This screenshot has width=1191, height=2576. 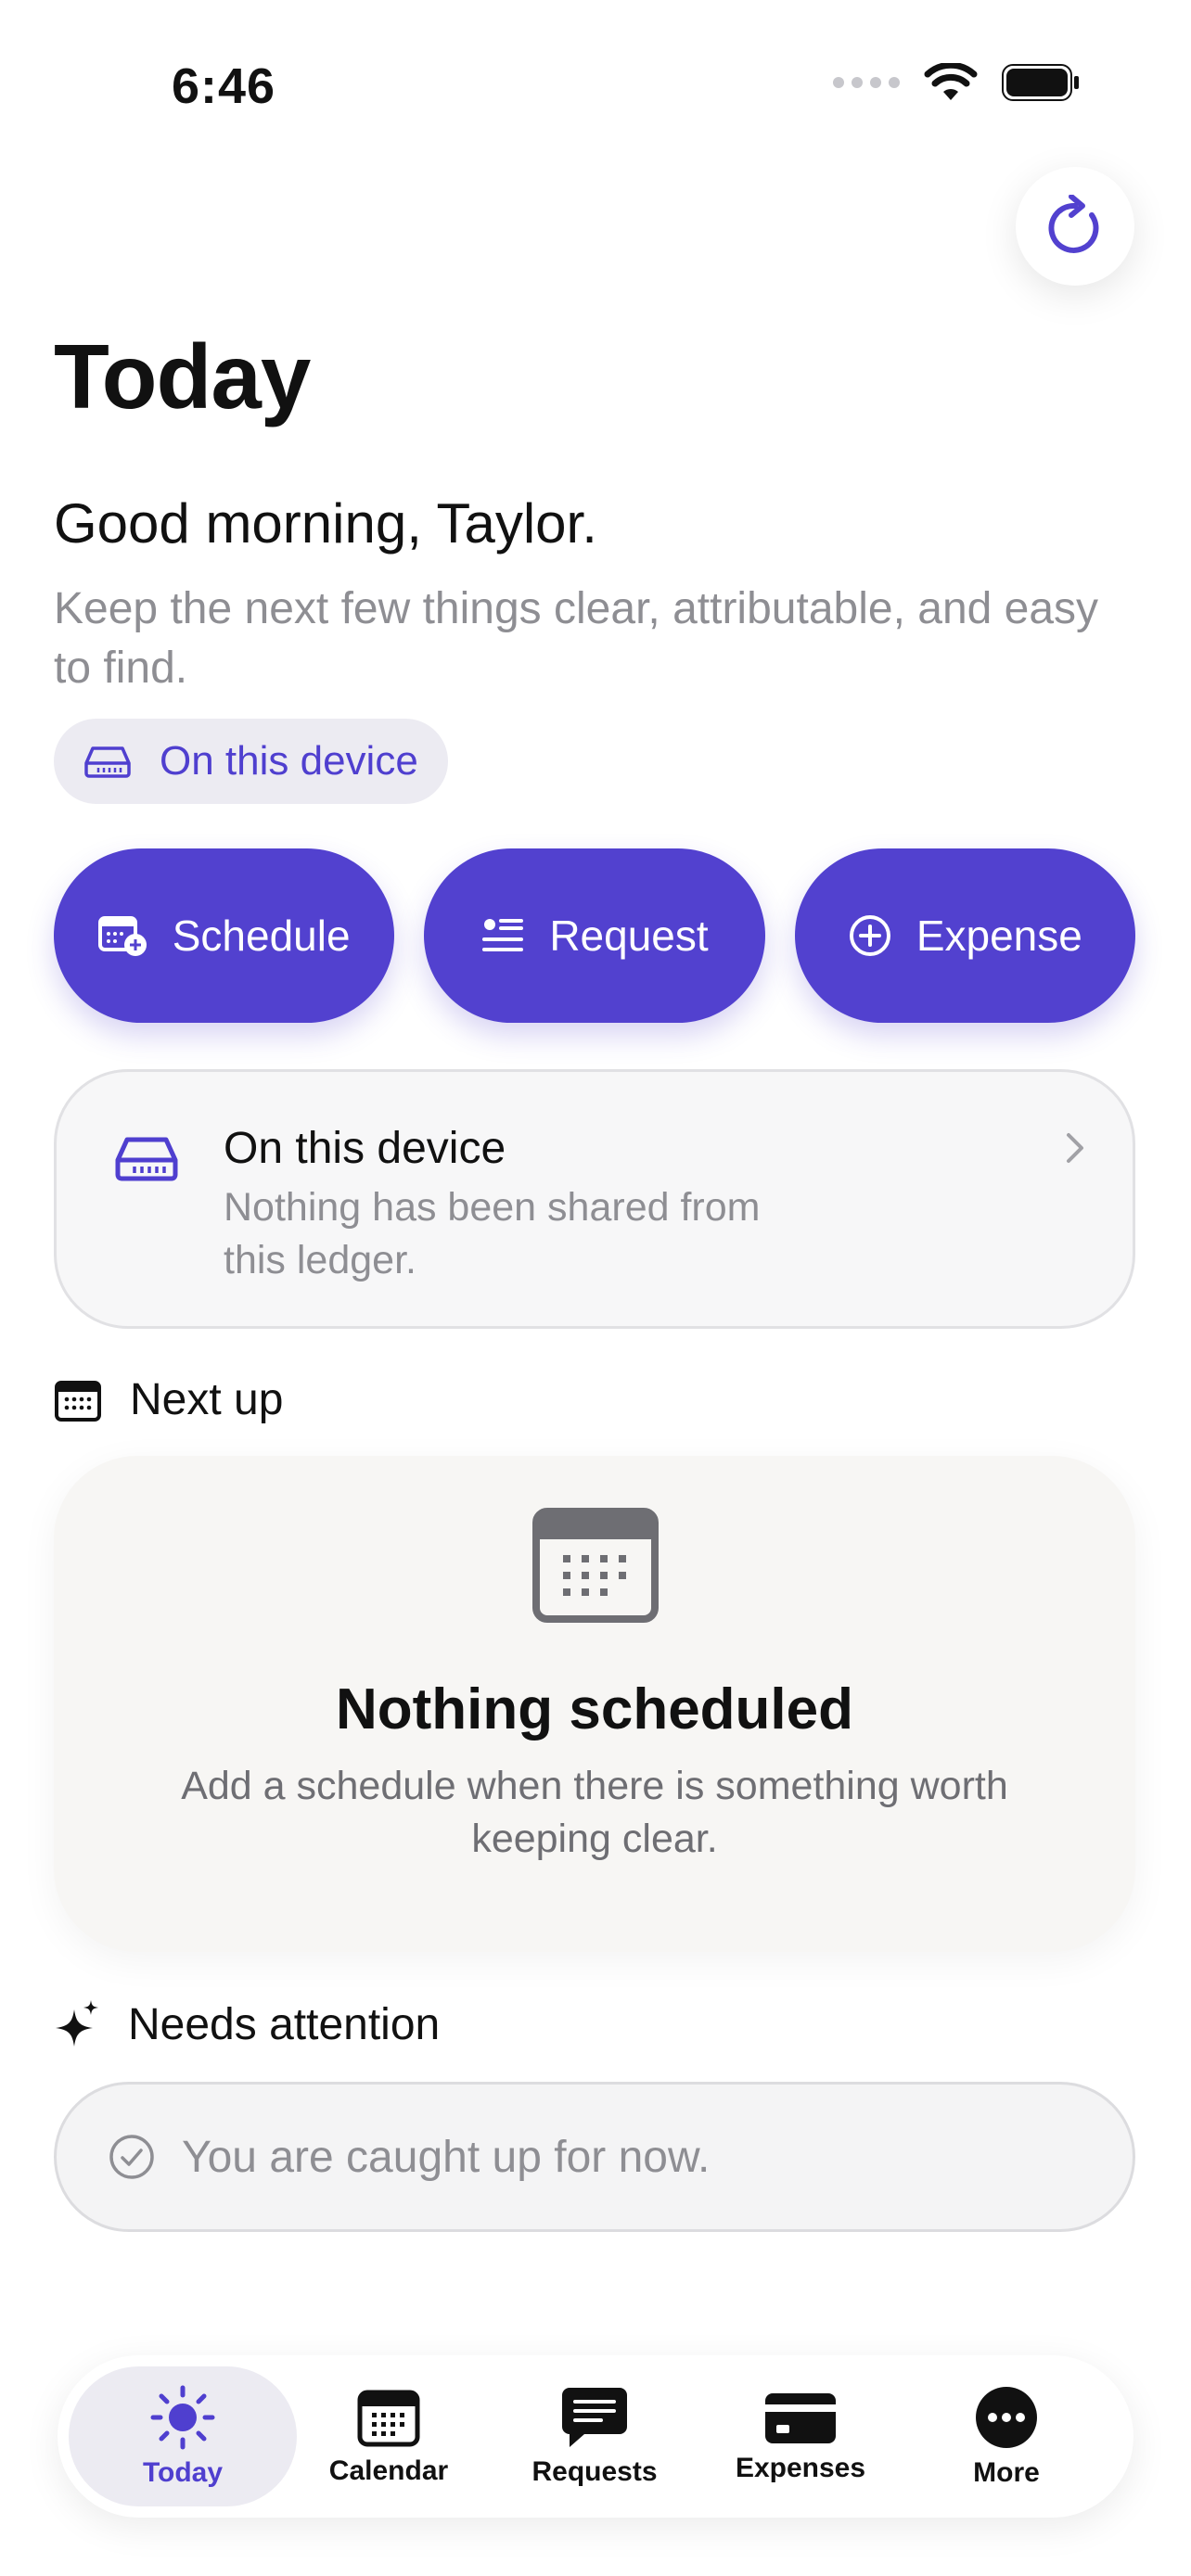 I want to click on tab-bar: Today Calendar Requests Expenses More, so click(x=595, y=2436).